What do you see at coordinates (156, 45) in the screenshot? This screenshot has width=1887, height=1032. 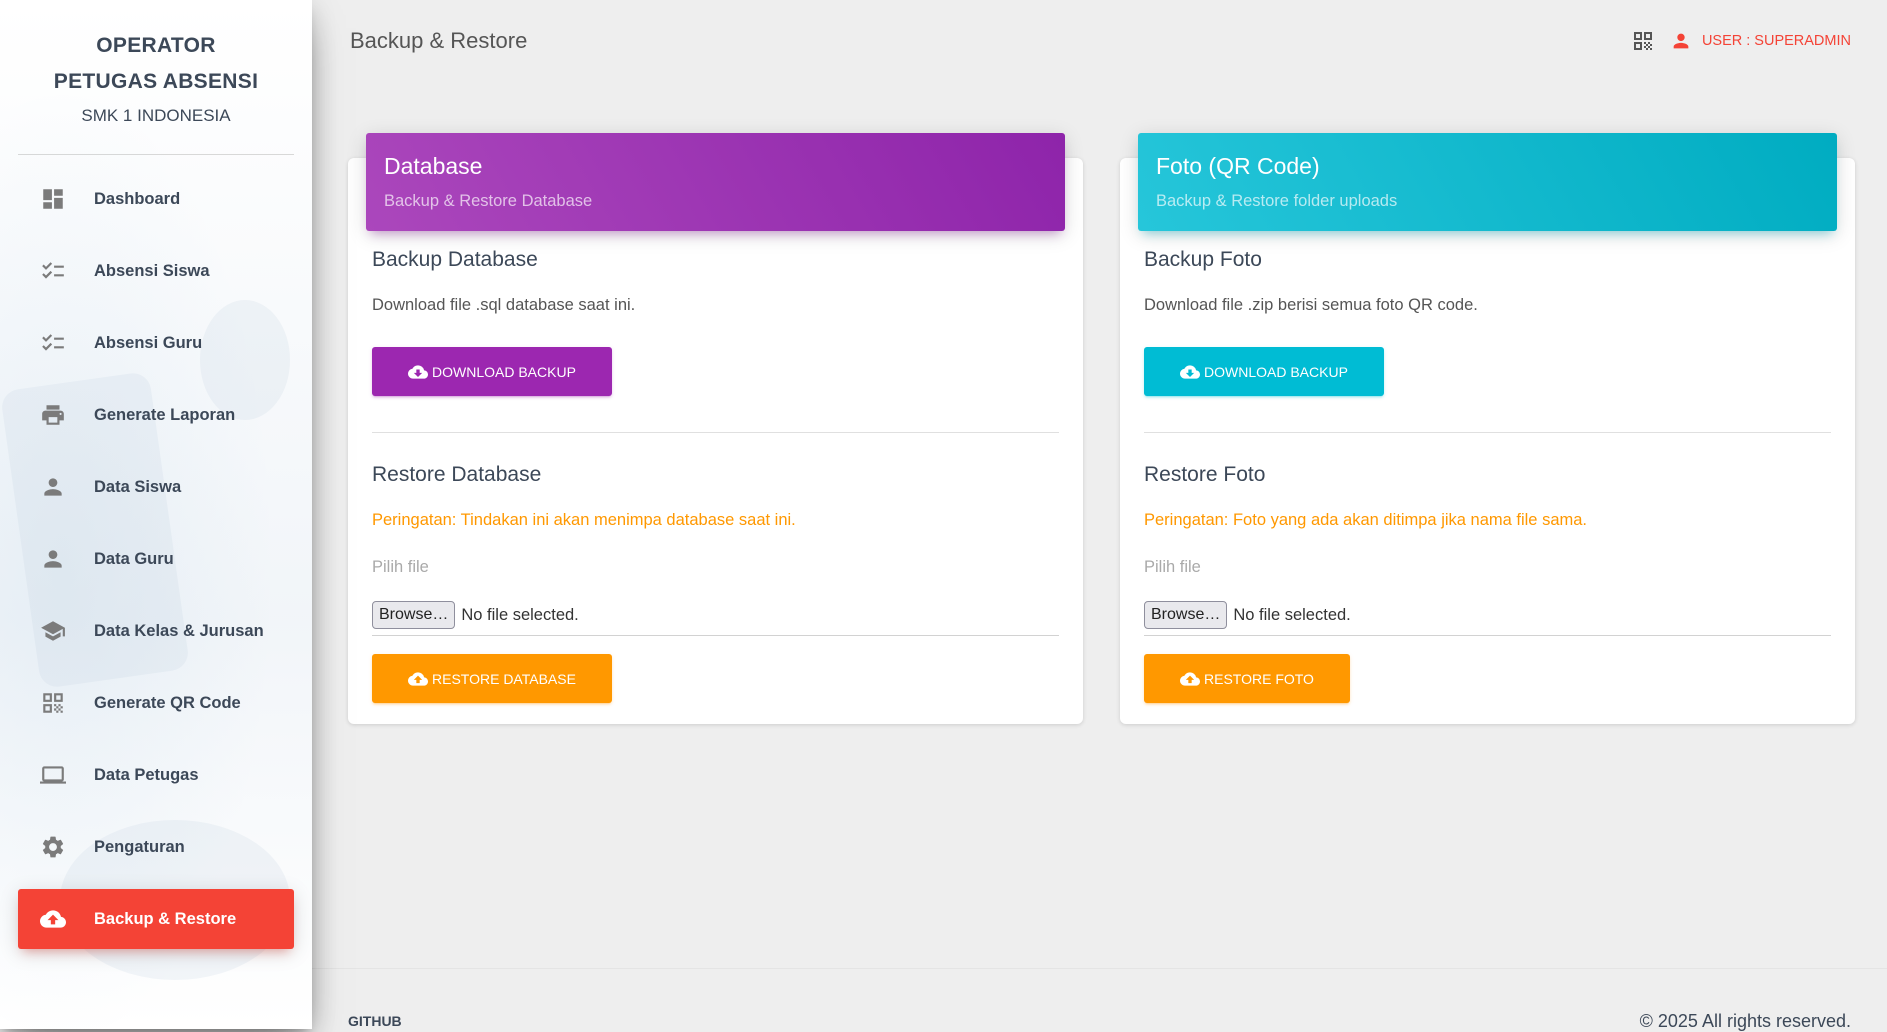 I see `brand-title-line1: OPERATOR` at bounding box center [156, 45].